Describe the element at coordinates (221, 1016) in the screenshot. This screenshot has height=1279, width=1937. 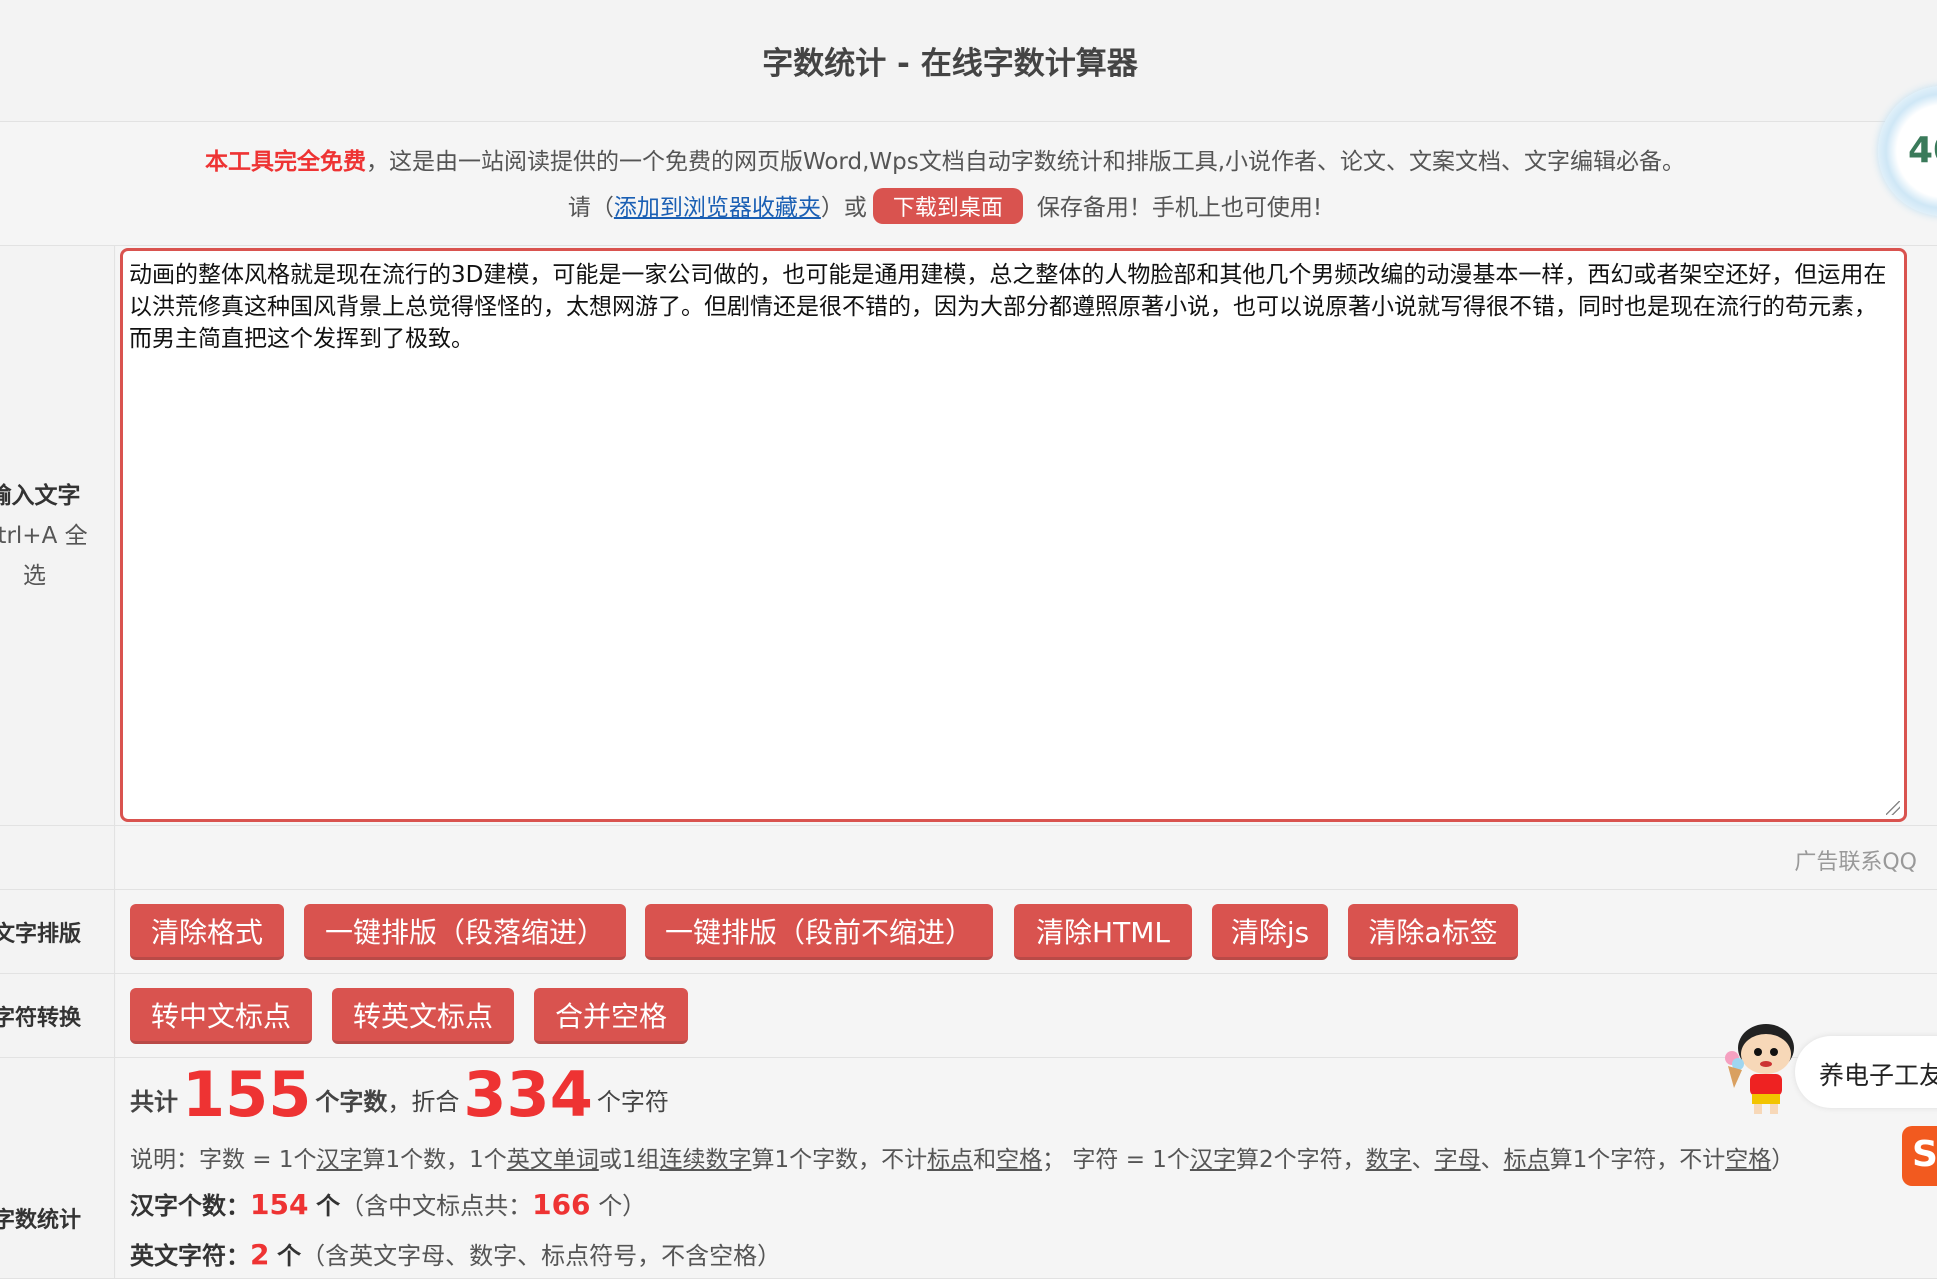
I see `to-chinese-punct-button: 转中文标点` at that location.